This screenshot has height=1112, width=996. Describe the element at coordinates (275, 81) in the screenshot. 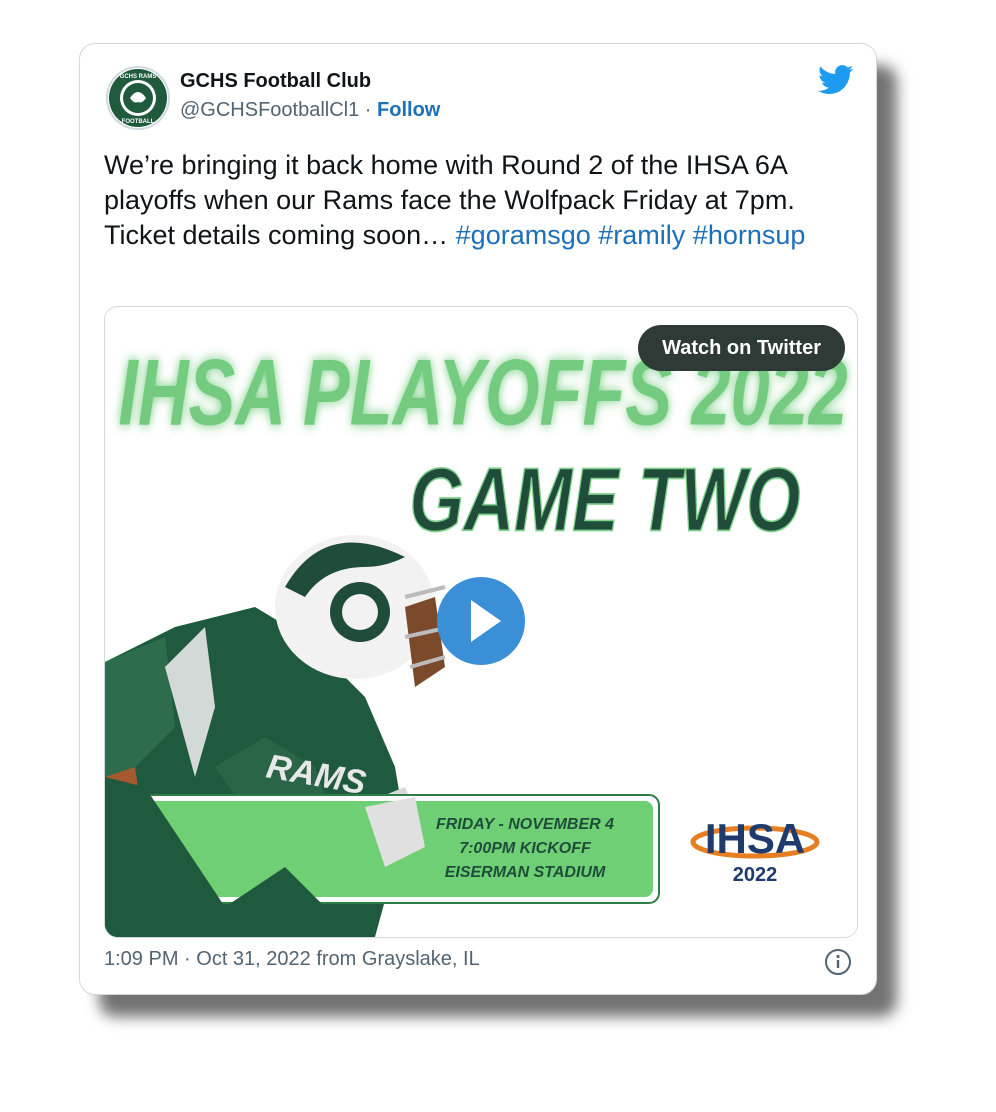

I see `account-name: GCHS Football Club` at that location.